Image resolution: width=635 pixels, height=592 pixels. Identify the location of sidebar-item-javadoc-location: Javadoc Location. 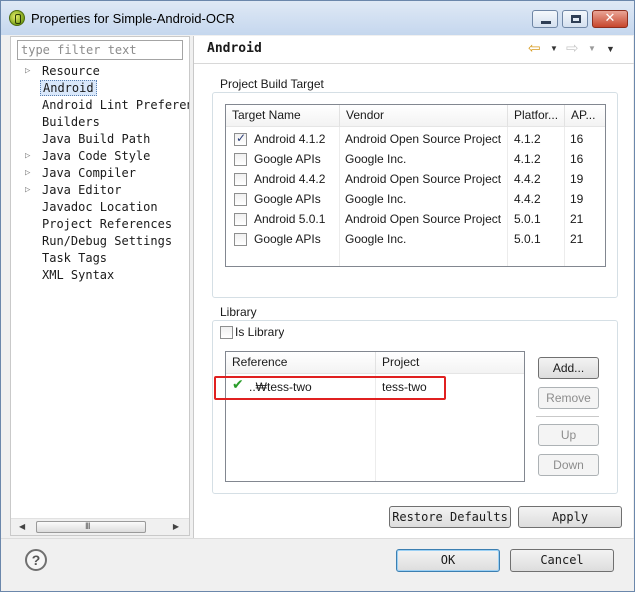
(100, 207).